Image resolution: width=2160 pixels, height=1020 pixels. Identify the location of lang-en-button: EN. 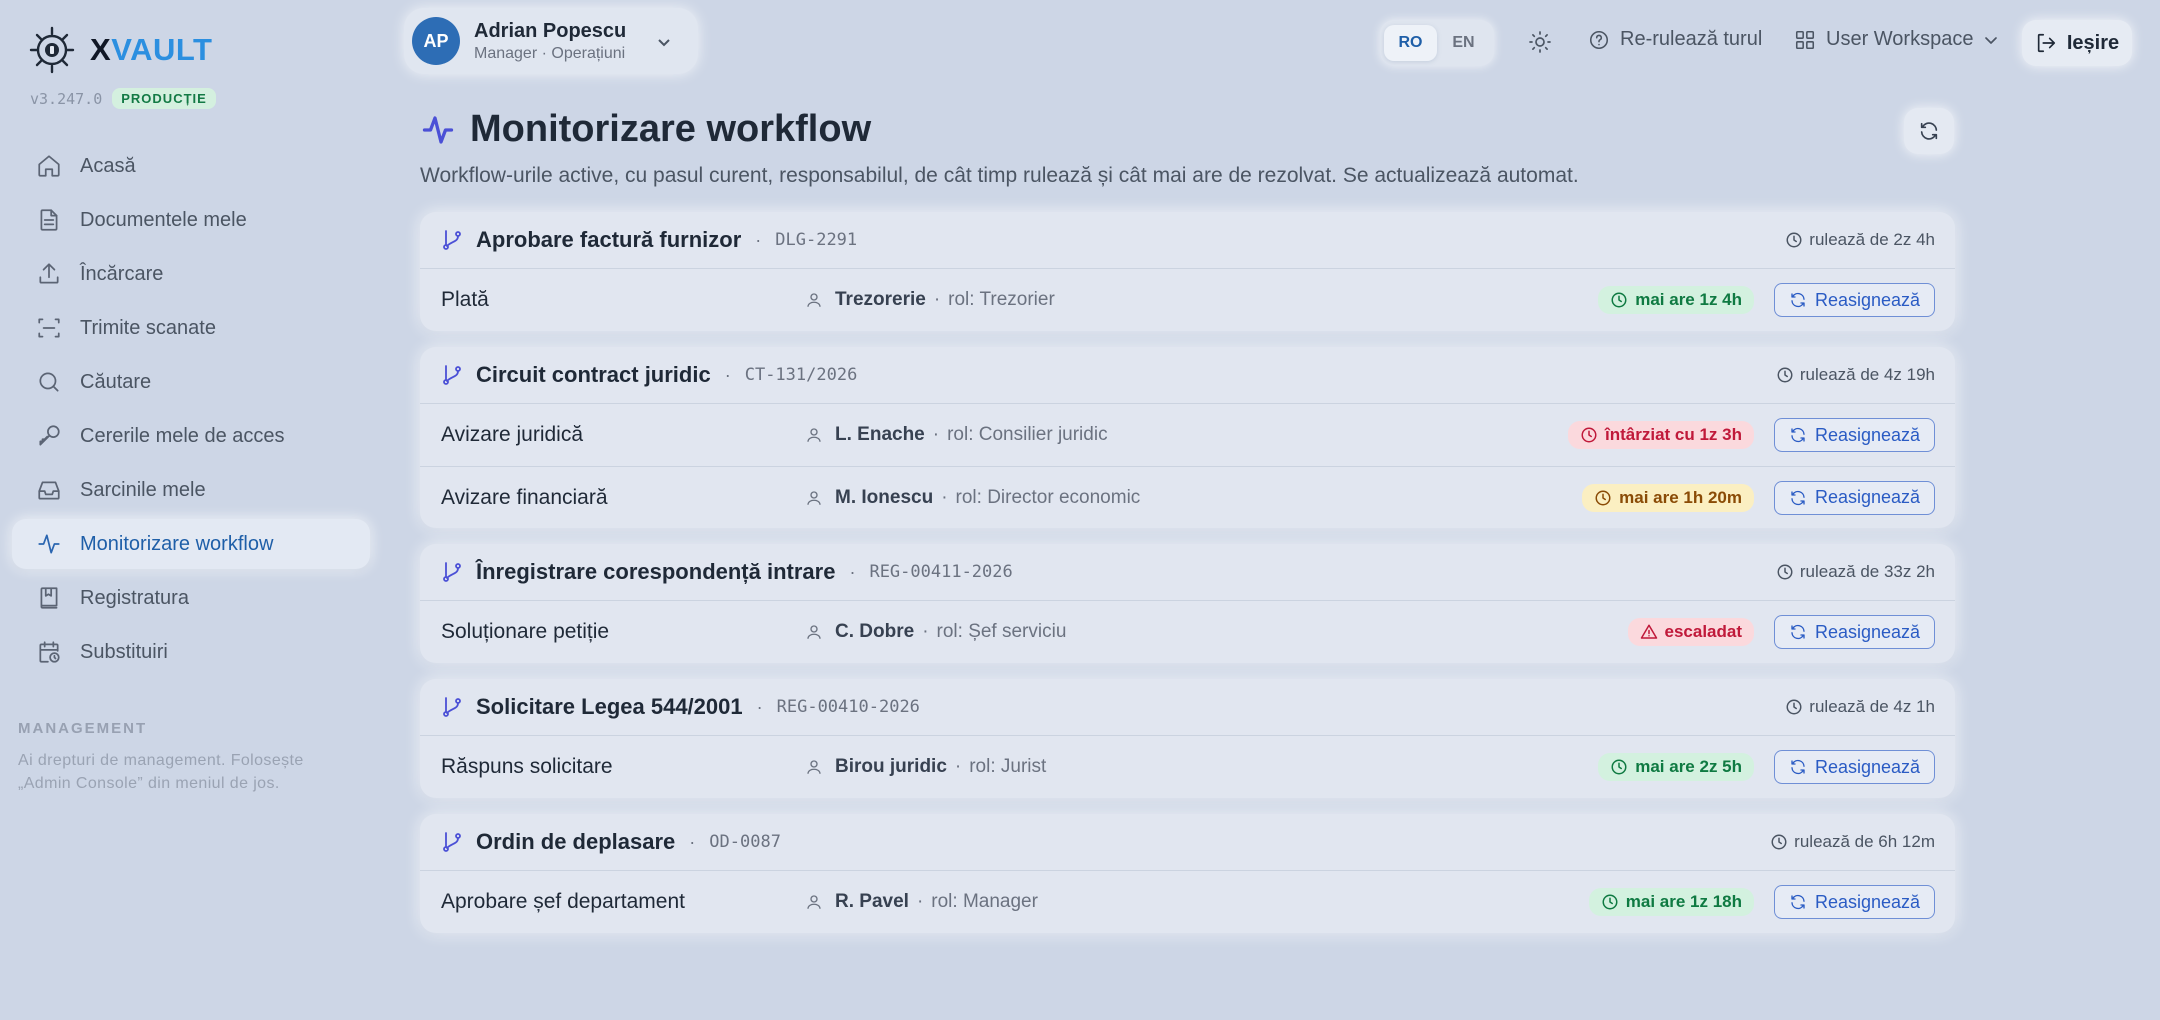
(1463, 43).